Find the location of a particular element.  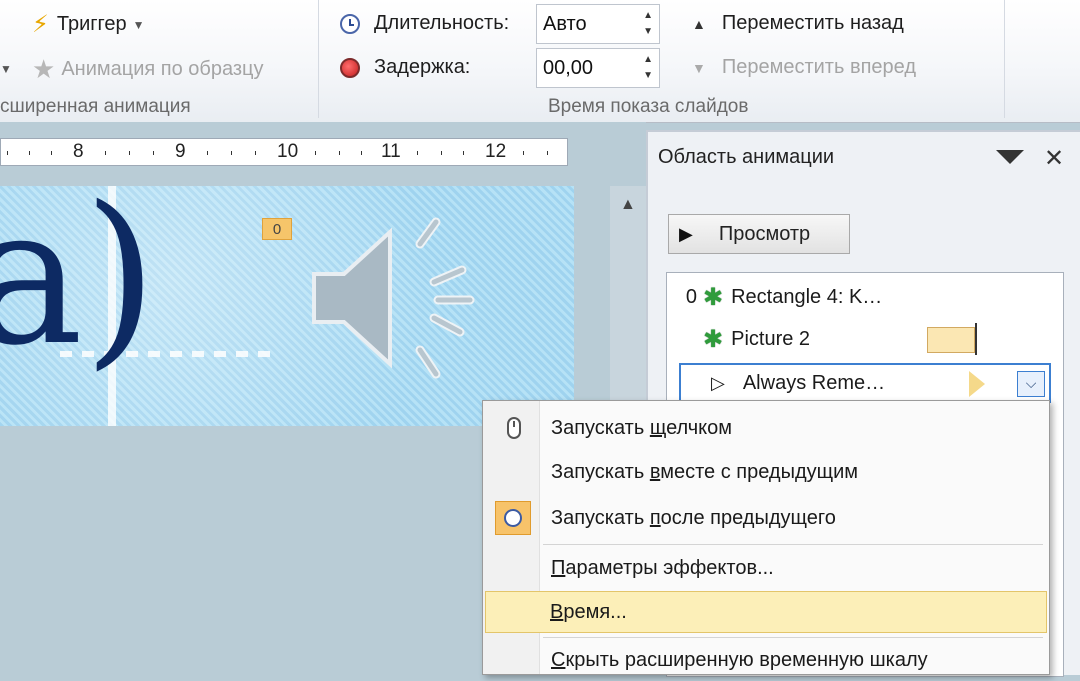

timeline-trigger-marker is located at coordinates (977, 384).